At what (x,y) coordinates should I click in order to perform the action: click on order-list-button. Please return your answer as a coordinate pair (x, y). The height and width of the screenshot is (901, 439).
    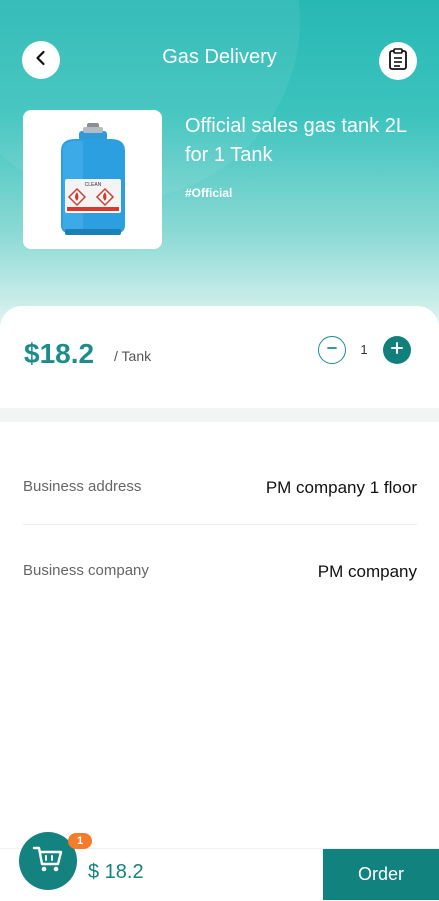
    Looking at the image, I should click on (398, 61).